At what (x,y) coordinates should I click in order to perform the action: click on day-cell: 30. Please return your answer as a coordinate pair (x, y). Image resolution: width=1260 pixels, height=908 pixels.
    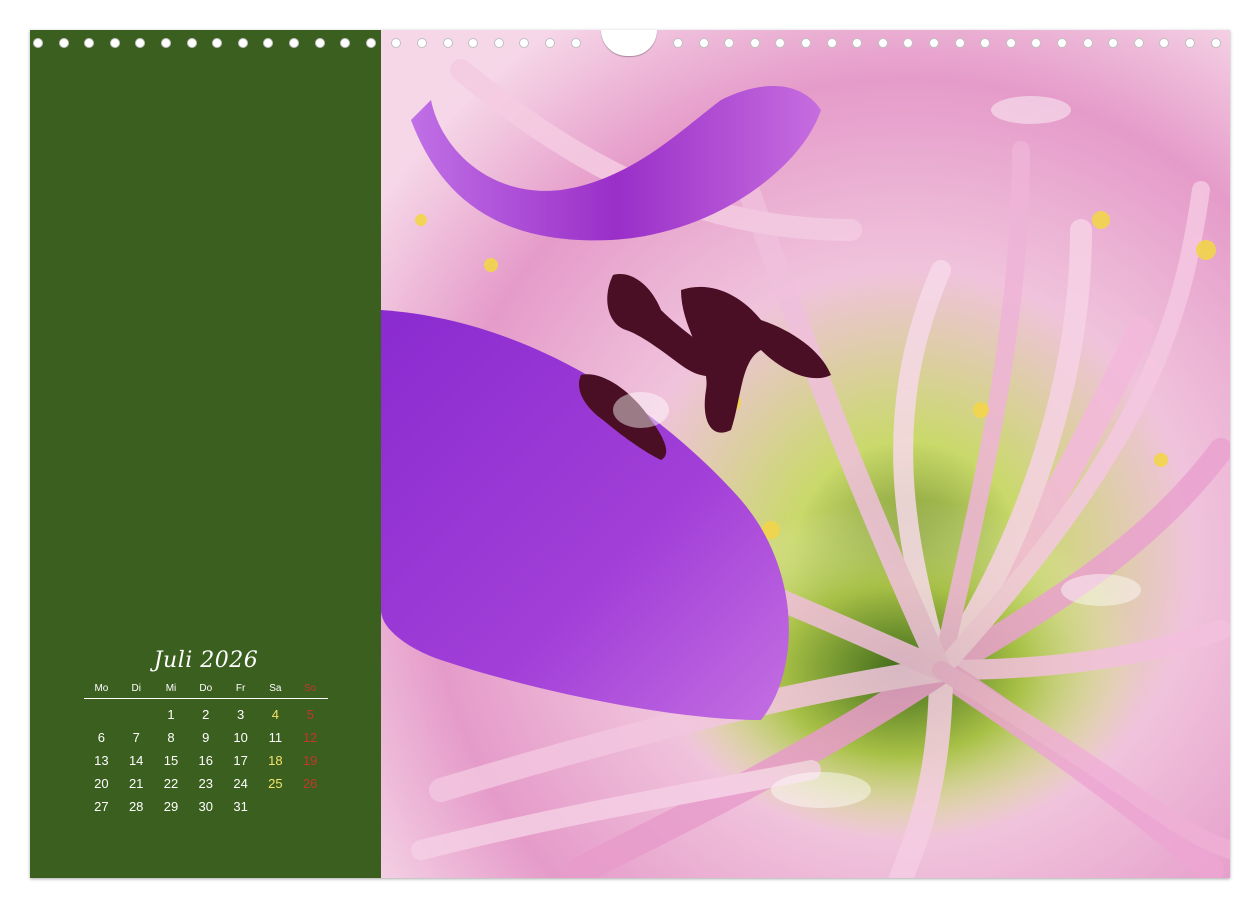
    Looking at the image, I should click on (206, 806).